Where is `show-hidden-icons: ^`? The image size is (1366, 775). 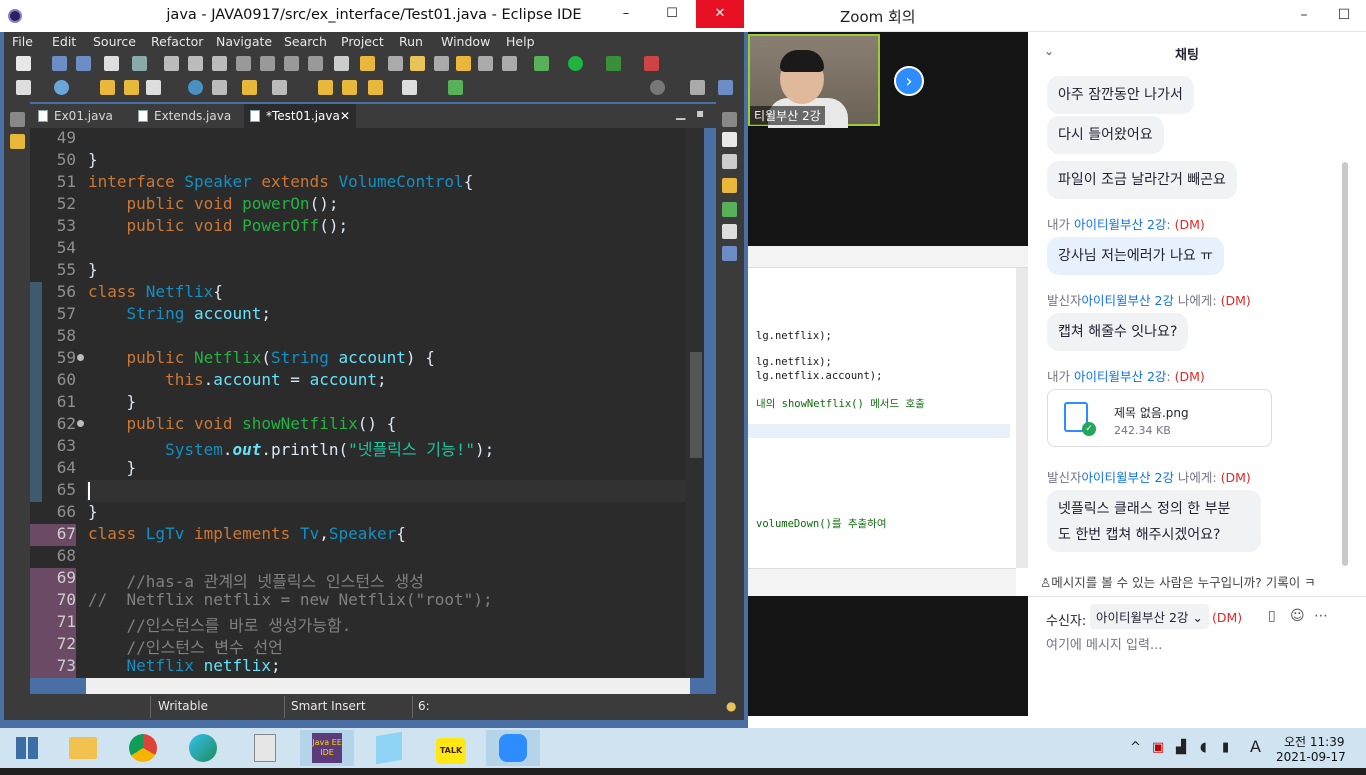
show-hidden-icons: ^ is located at coordinates (1135, 747).